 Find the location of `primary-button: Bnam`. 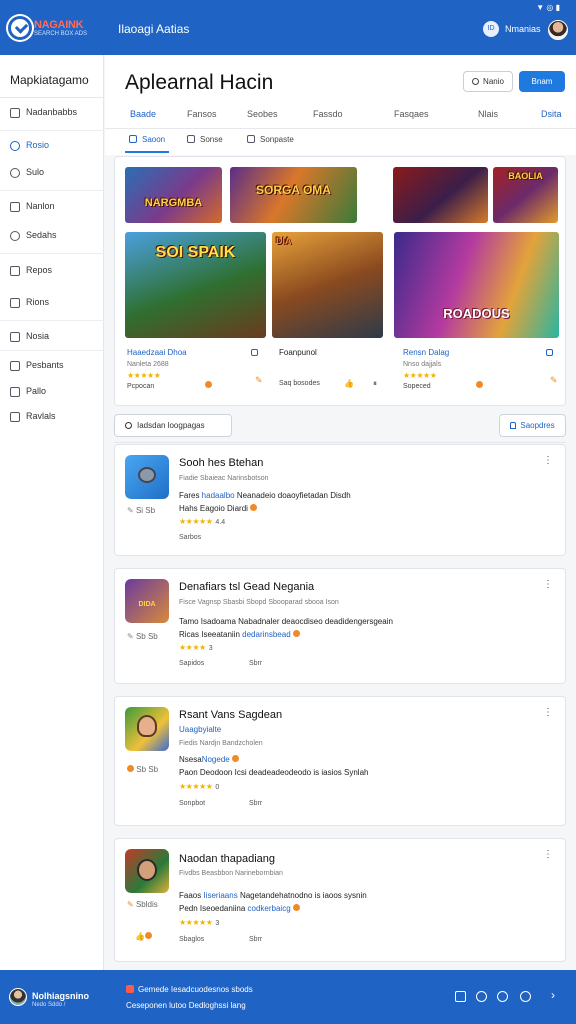

primary-button: Bnam is located at coordinates (542, 81).